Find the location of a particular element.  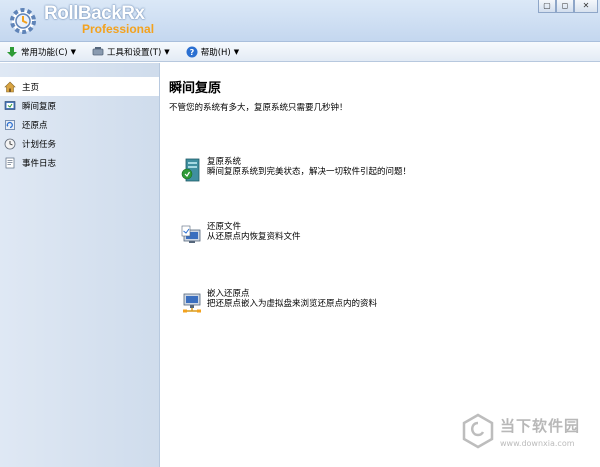

sidebar-item-label: 计划任务 is located at coordinates (39, 144).